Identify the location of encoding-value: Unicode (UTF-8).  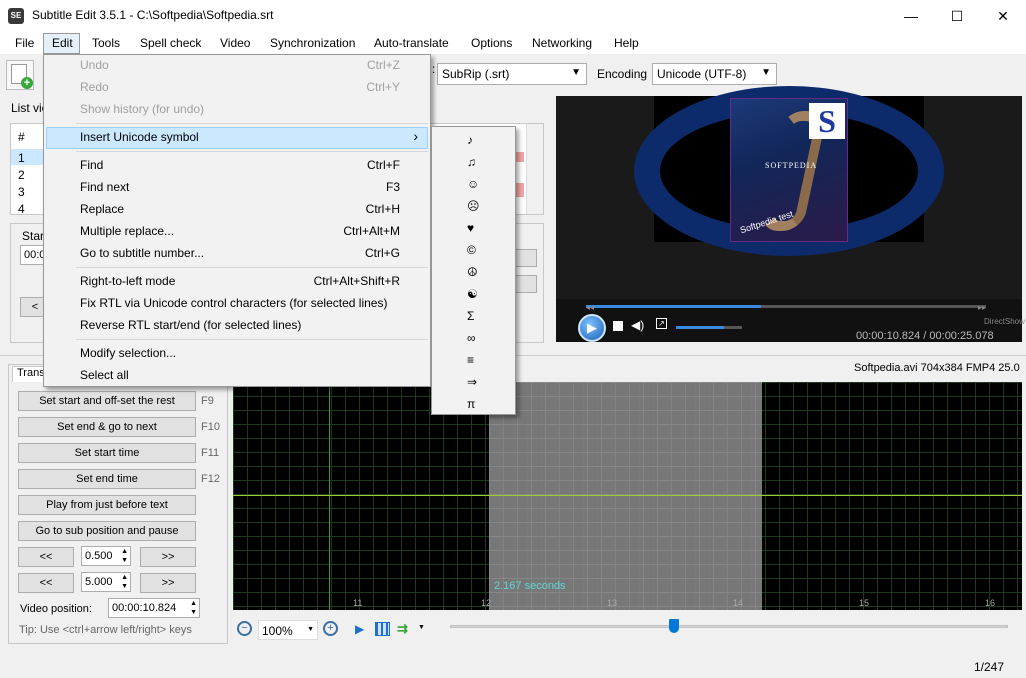
(702, 74).